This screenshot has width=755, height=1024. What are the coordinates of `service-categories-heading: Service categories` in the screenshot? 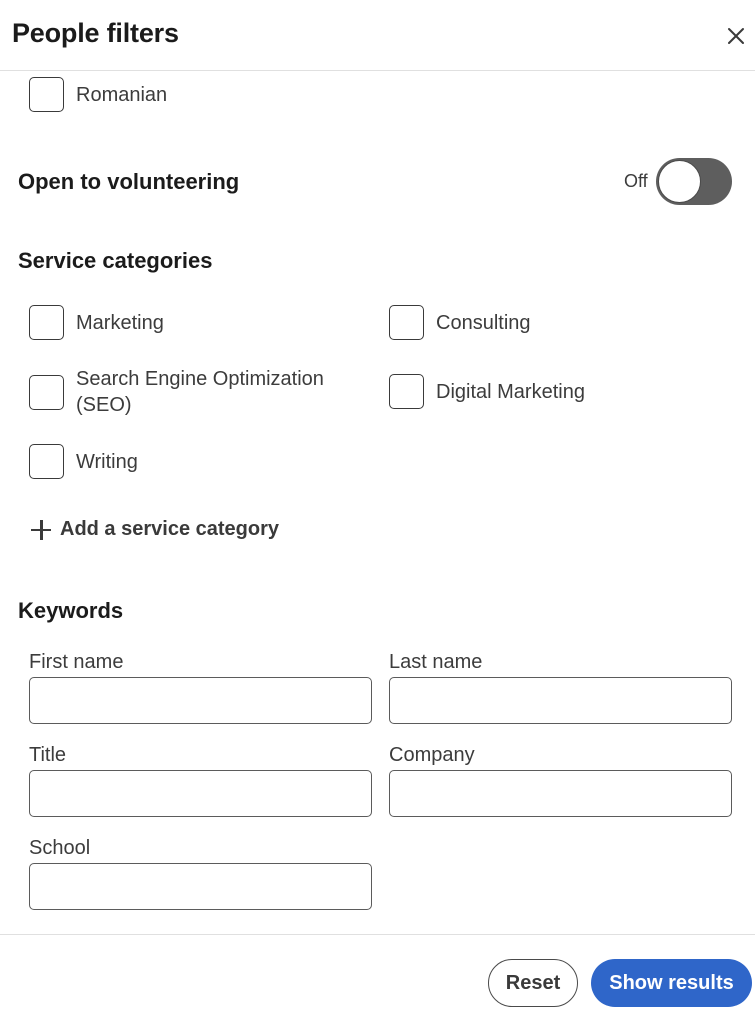 It's located at (115, 260).